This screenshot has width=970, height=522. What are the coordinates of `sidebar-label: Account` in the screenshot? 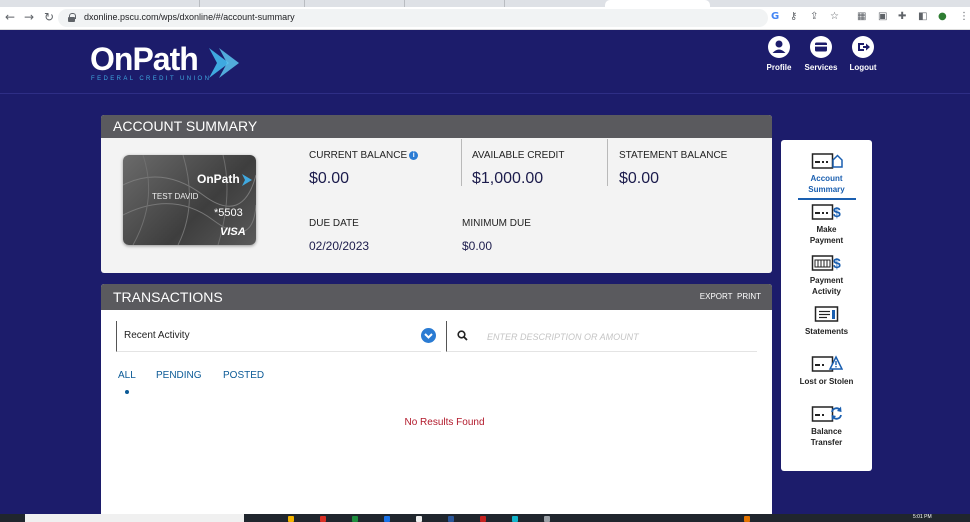 It's located at (826, 178).